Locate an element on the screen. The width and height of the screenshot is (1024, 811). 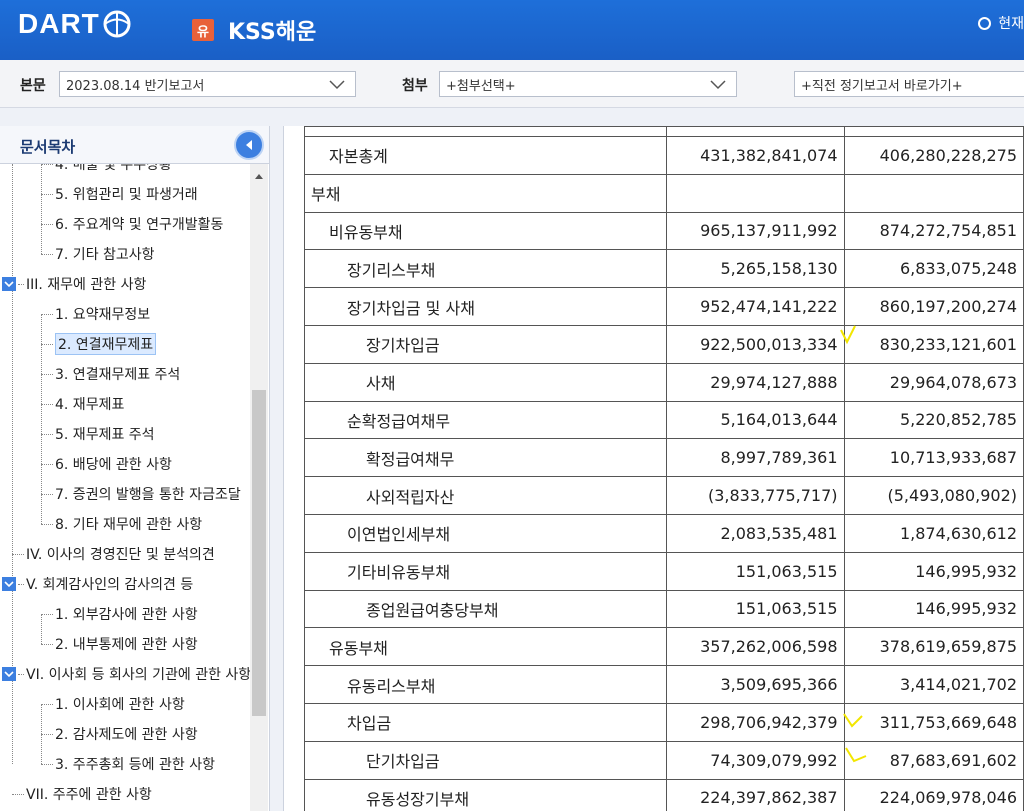
toc-item-label: 1. 외부감사에 관한 사항 is located at coordinates (126, 615).